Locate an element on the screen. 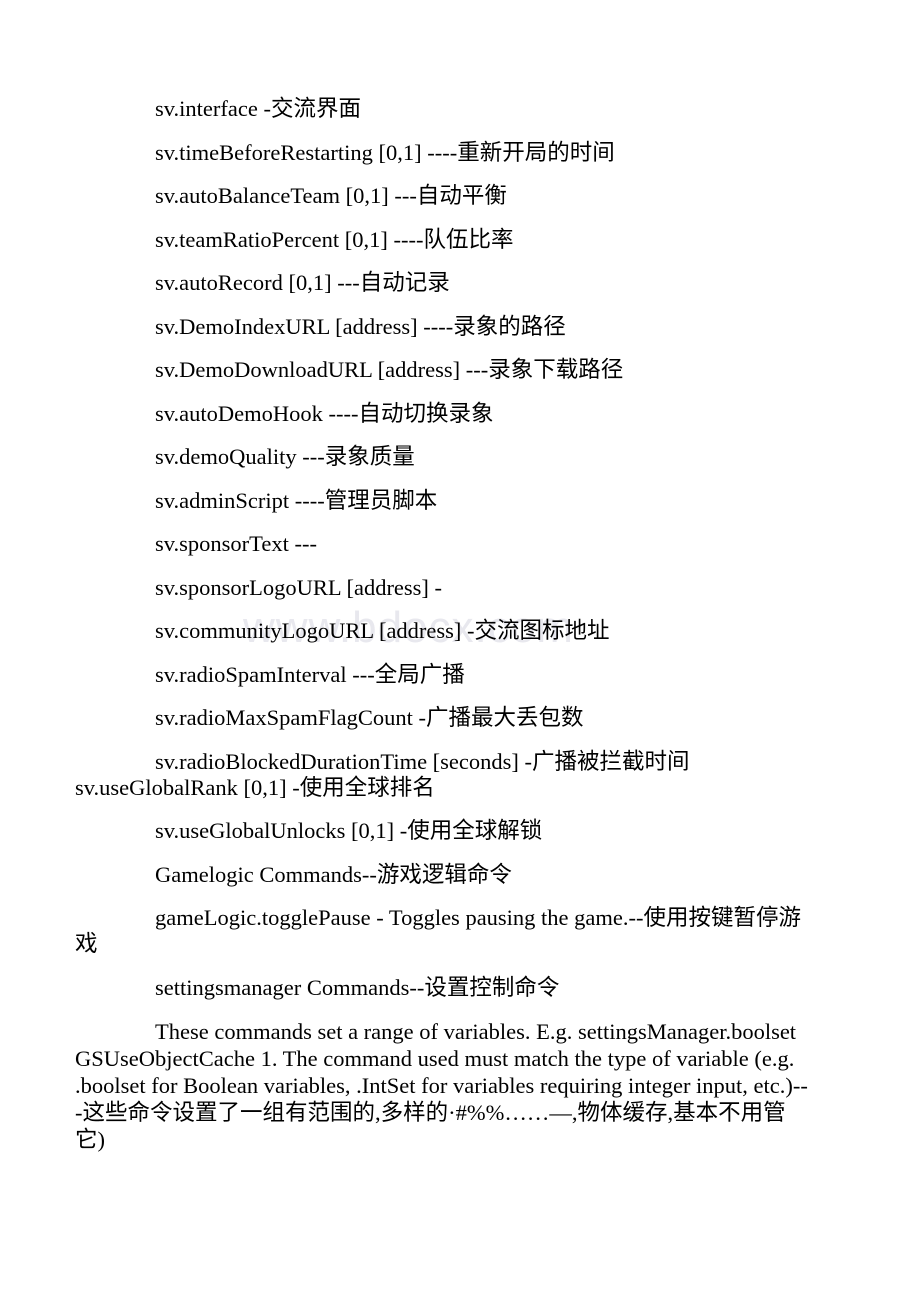  command-line: sv.DemoDownloadURL [address] ---录象下载路径 is located at coordinates (389, 369).